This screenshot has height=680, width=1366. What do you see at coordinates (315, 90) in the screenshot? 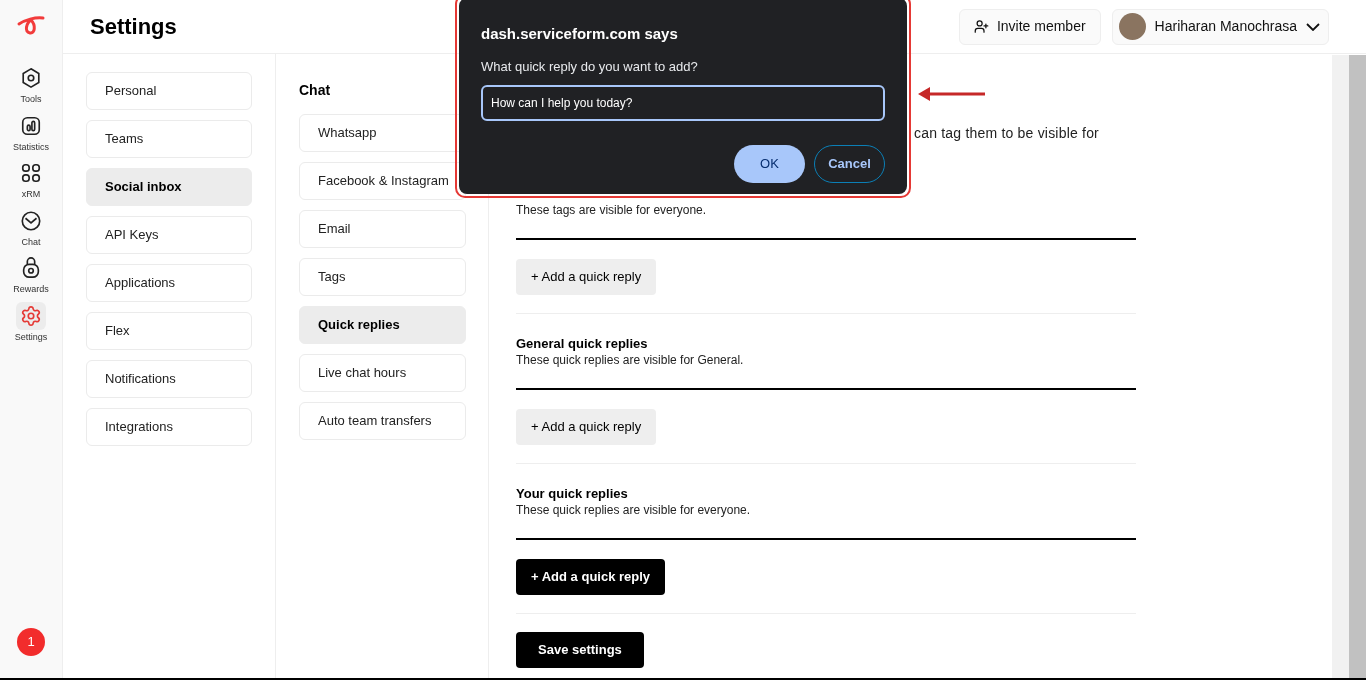
I see `section-heading: Chat` at bounding box center [315, 90].